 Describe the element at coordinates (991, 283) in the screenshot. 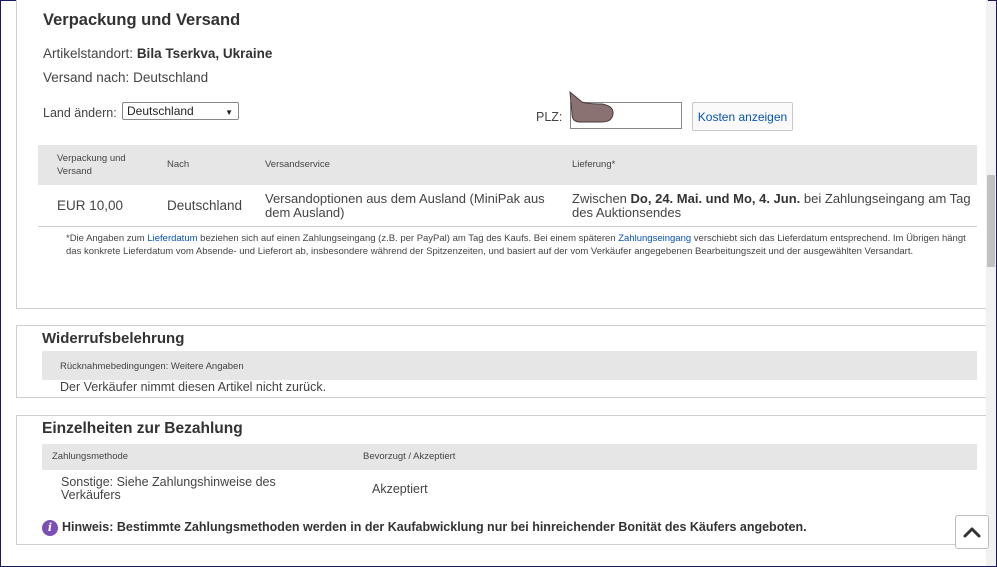

I see `vertical-scrollbar` at that location.